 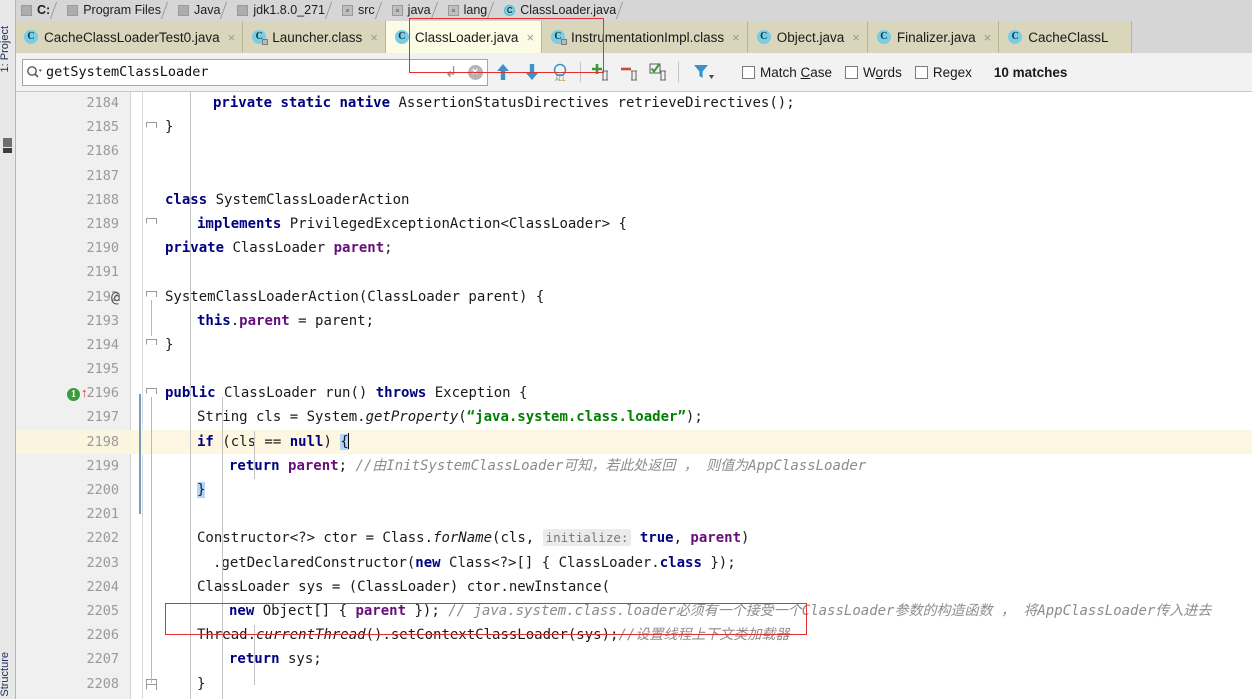 What do you see at coordinates (531, 72) in the screenshot?
I see `find-next-button` at bounding box center [531, 72].